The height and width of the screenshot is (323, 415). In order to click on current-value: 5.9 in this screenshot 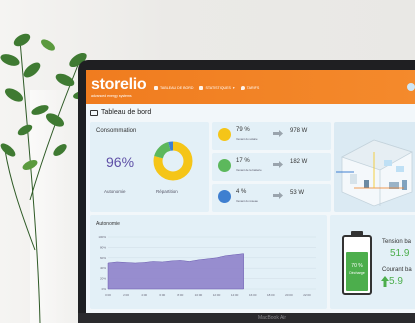, I will do `click(396, 281)`.